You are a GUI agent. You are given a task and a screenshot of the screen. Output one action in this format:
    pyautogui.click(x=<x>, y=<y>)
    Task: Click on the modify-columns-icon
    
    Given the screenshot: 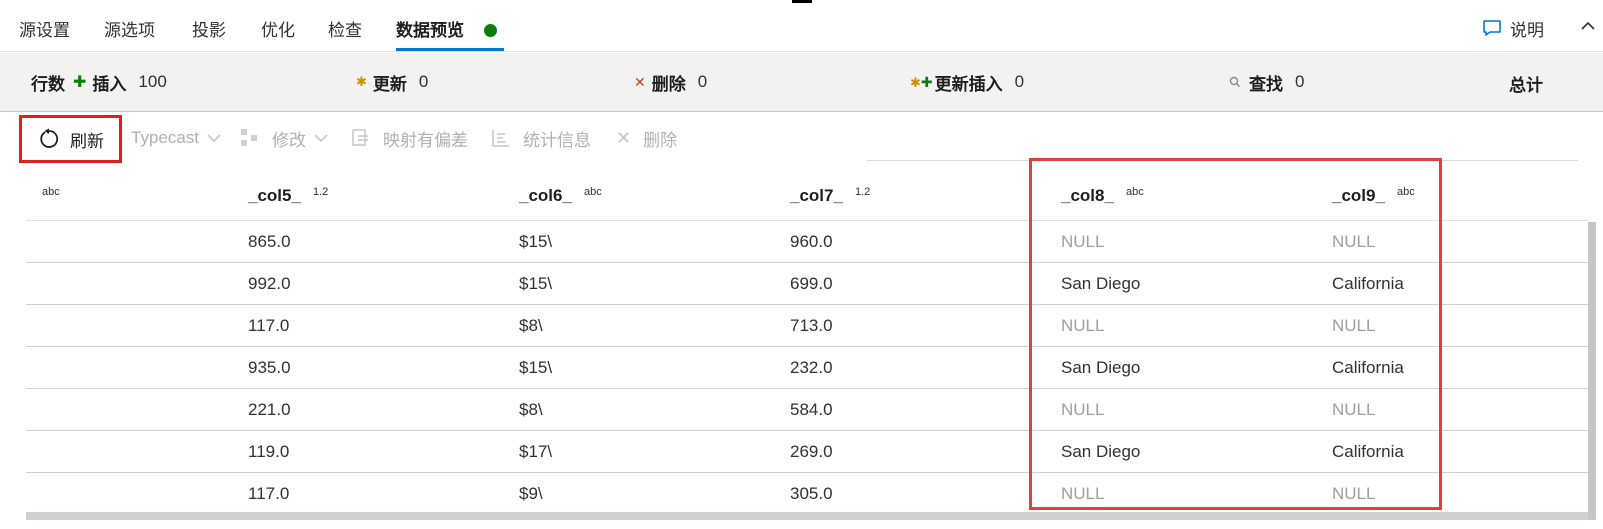 What is the action you would take?
    pyautogui.click(x=249, y=137)
    